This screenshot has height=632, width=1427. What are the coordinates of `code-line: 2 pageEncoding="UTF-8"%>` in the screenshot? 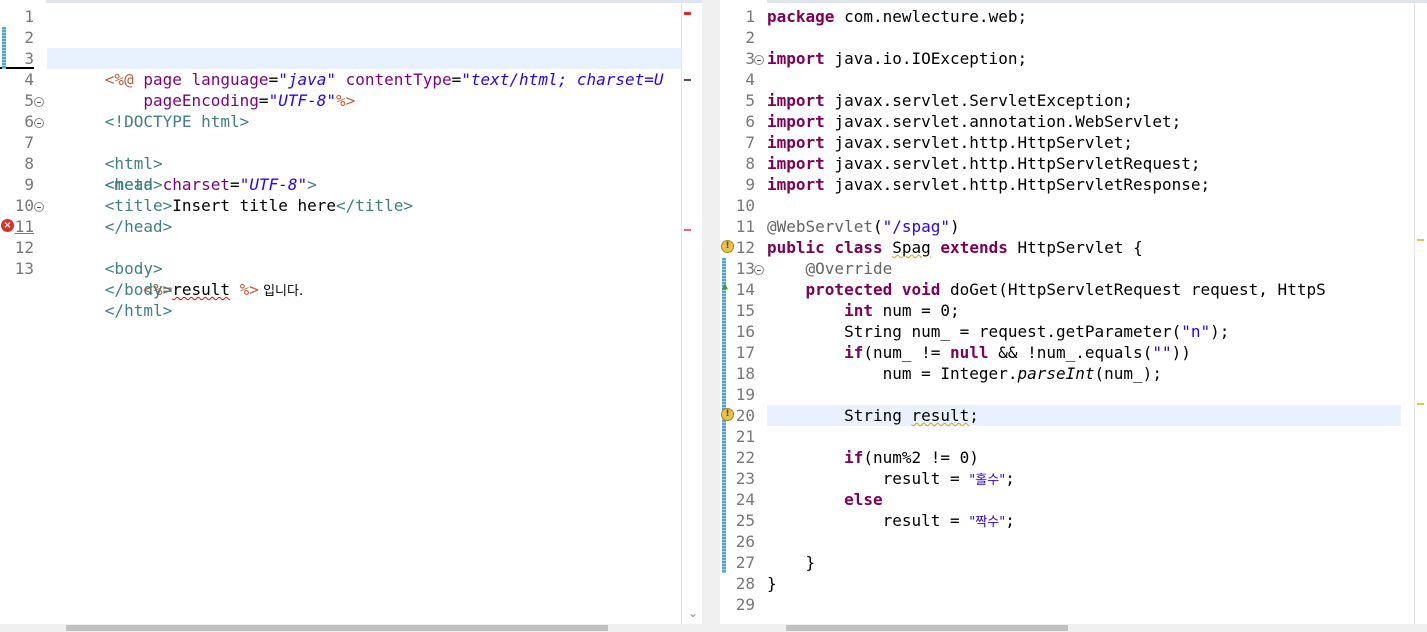 It's located at (342, 68).